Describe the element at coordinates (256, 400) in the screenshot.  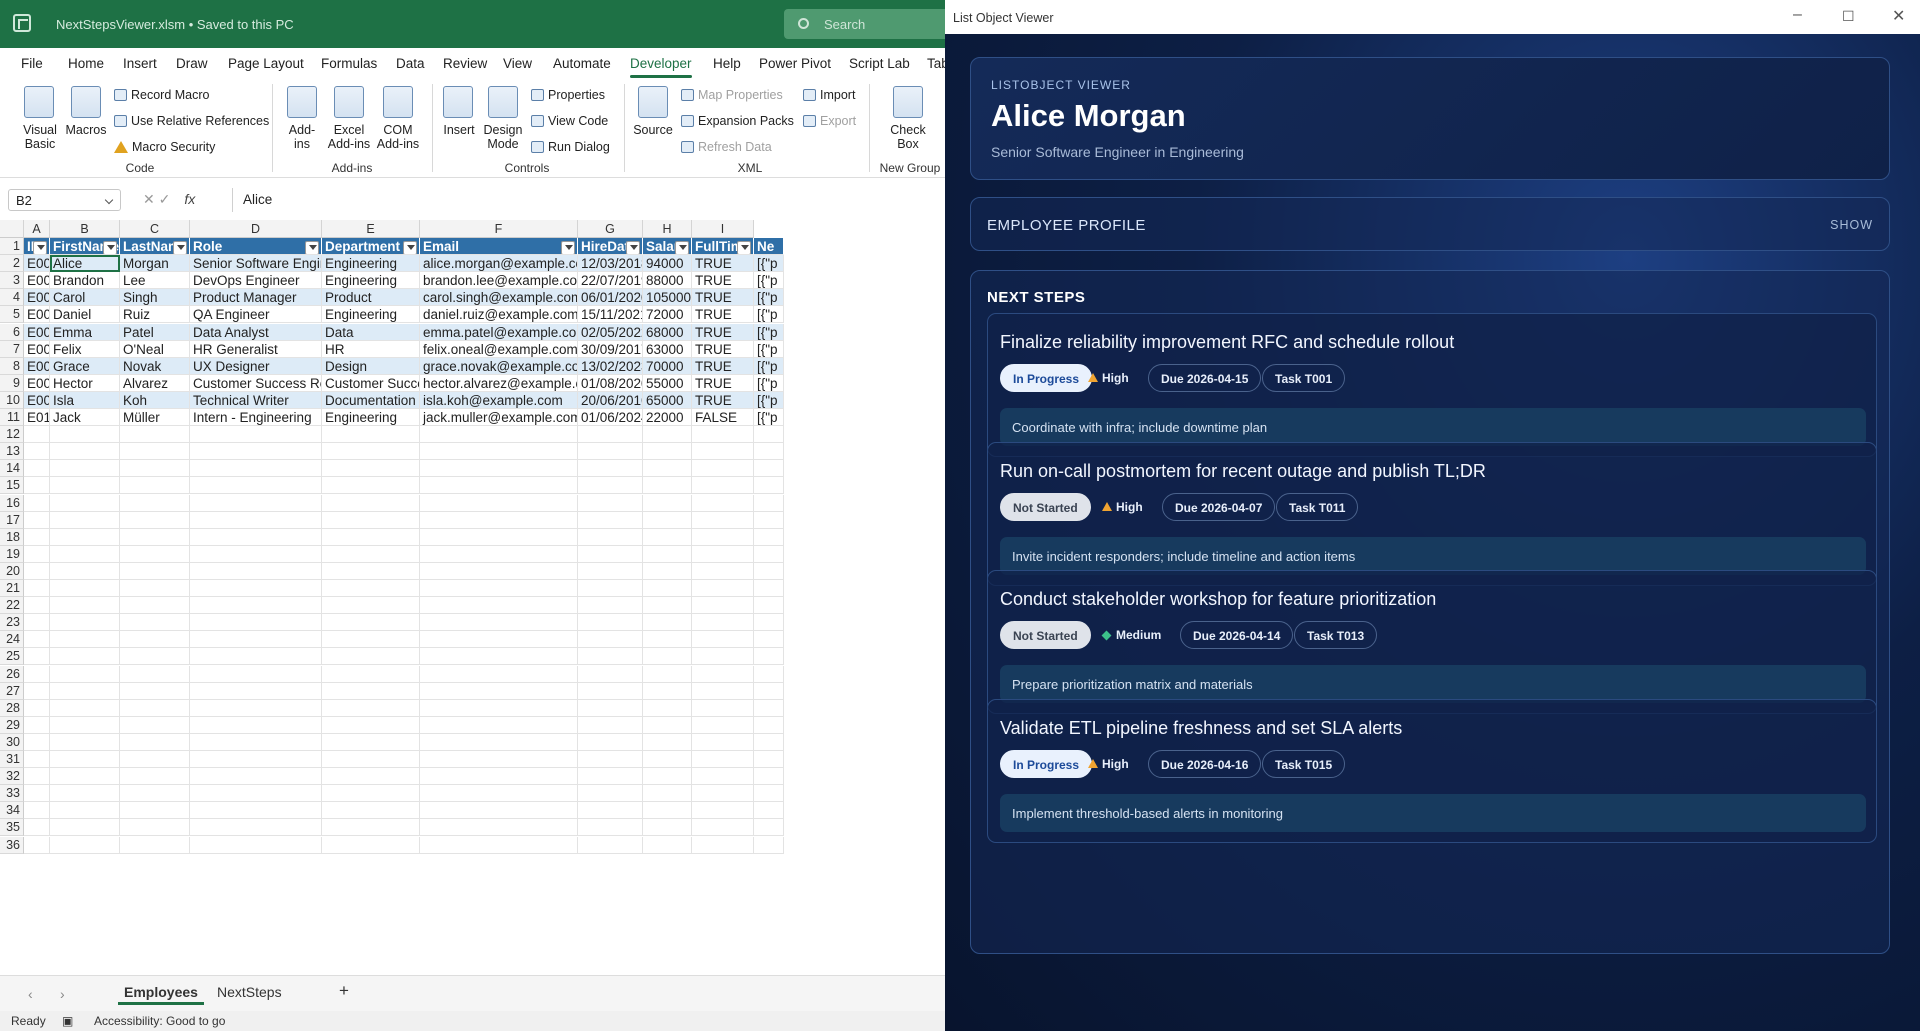
I see `table-cell: Technical Writer` at that location.